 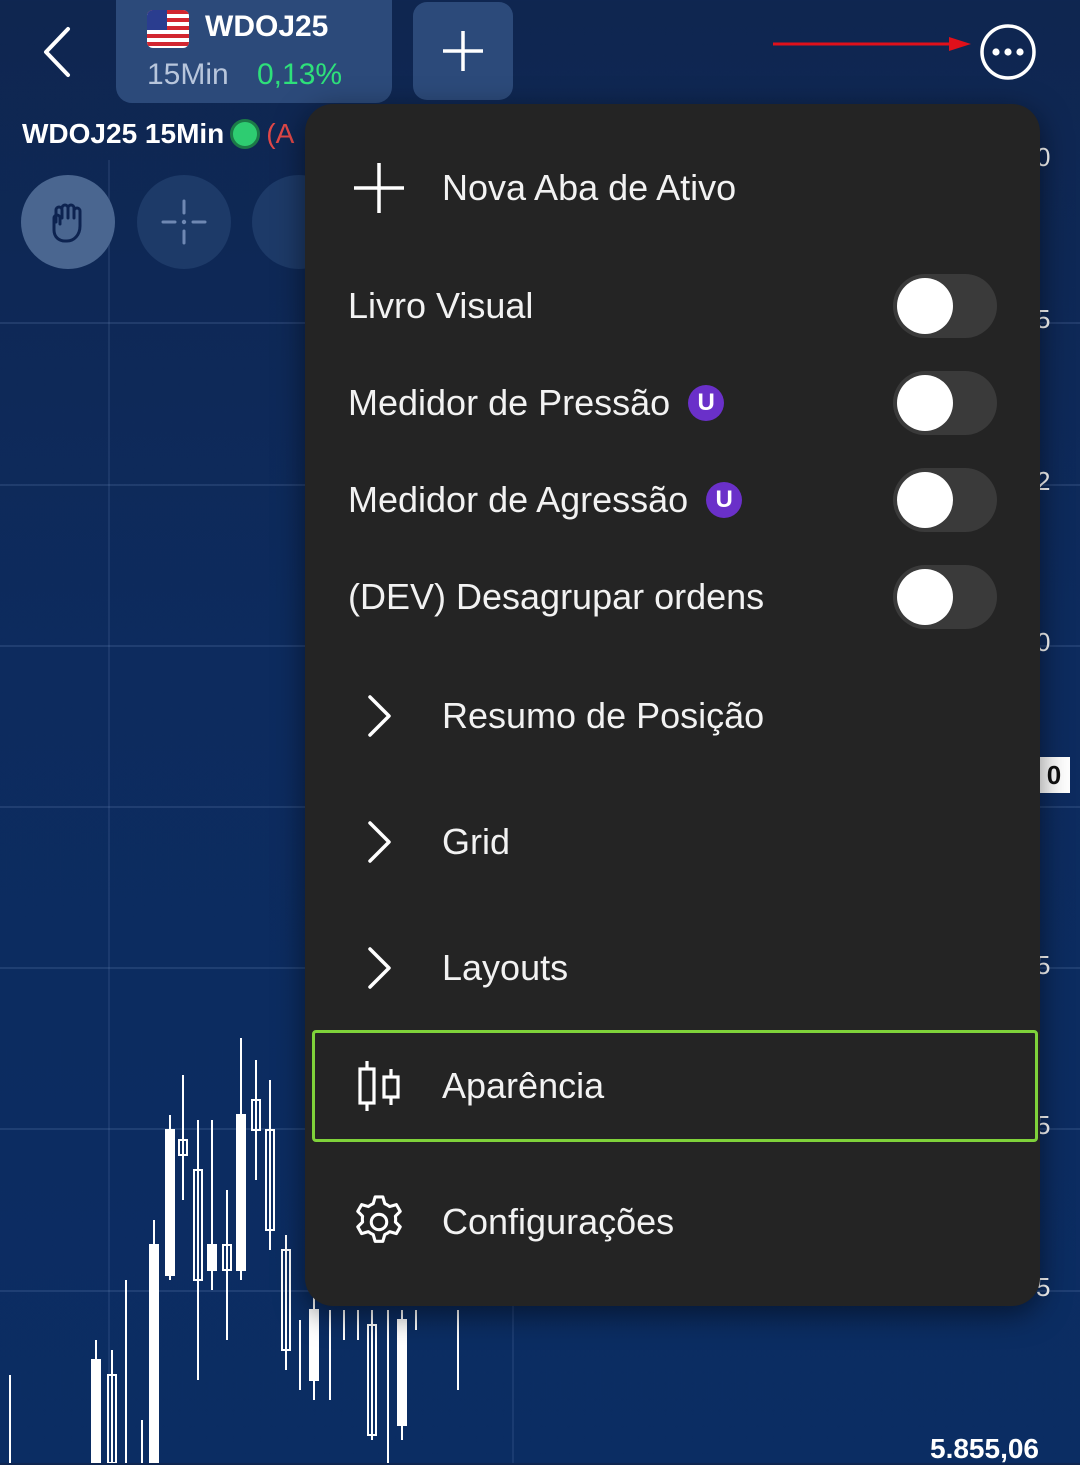 I want to click on back-button, so click(x=58, y=52).